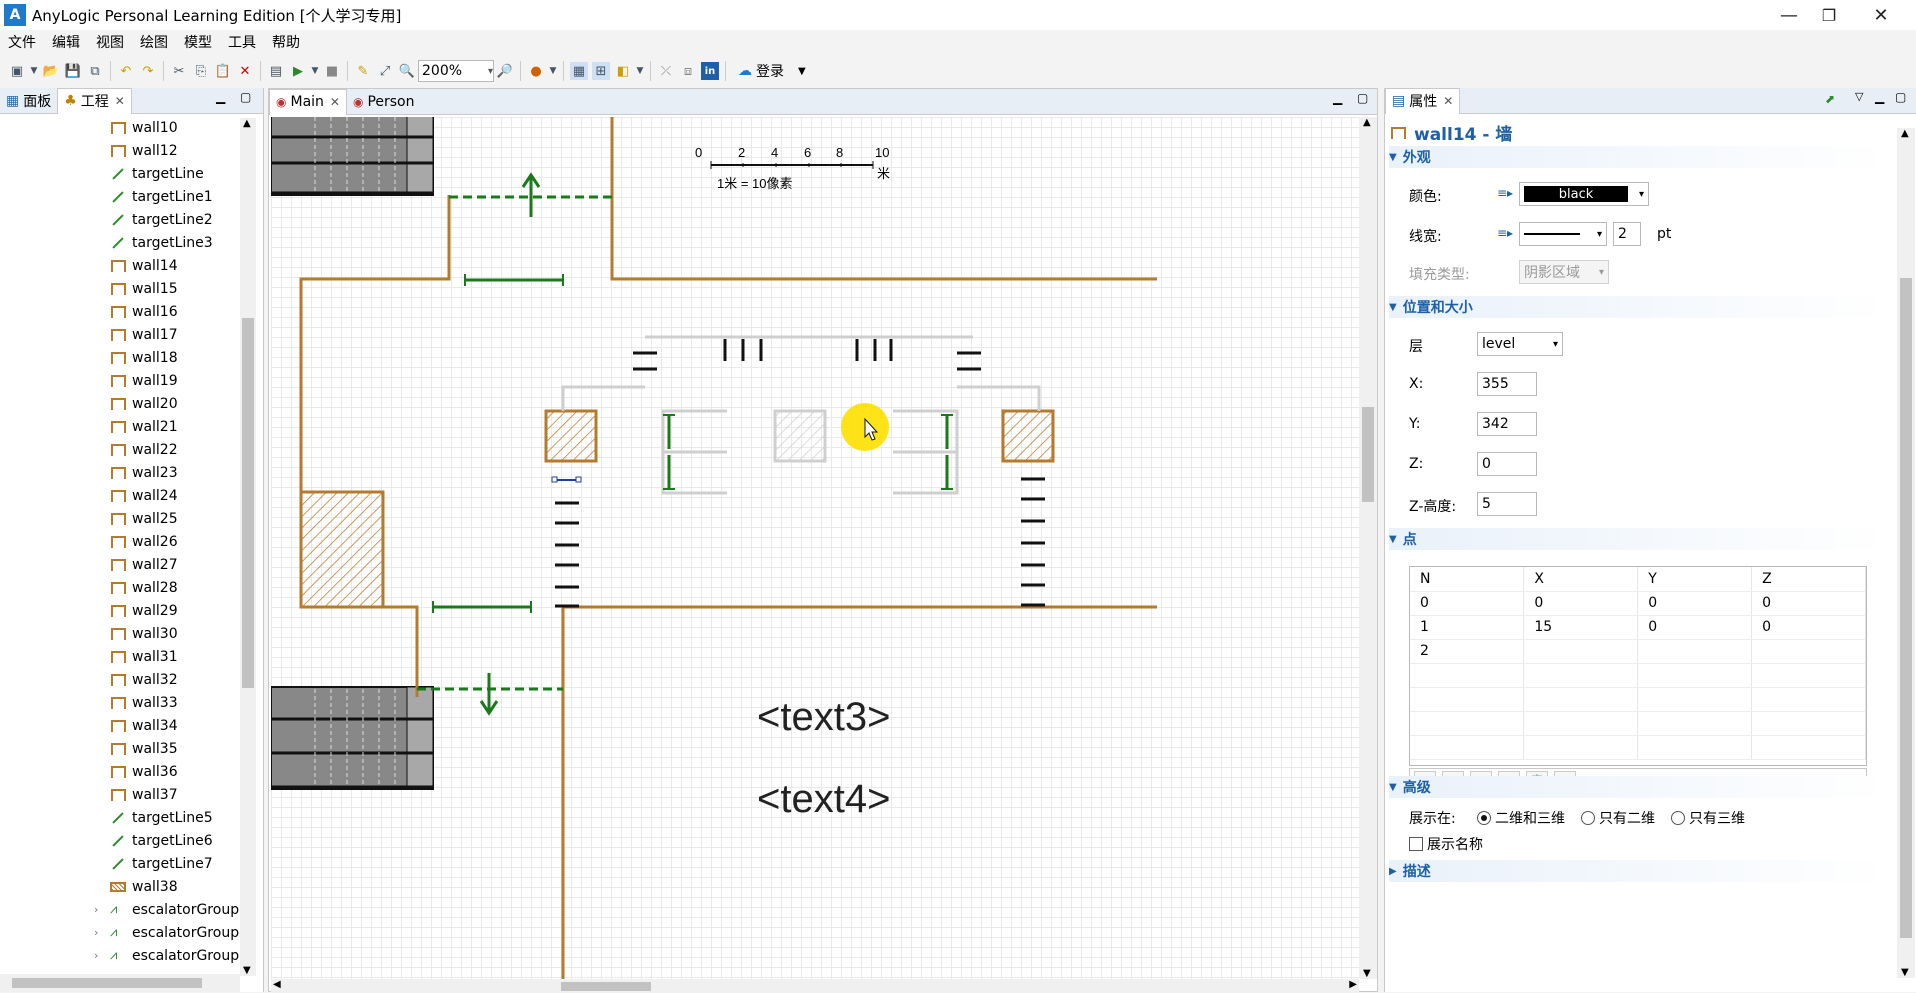 This screenshot has width=1916, height=993. I want to click on scroll-left-icon: ◀, so click(277, 984).